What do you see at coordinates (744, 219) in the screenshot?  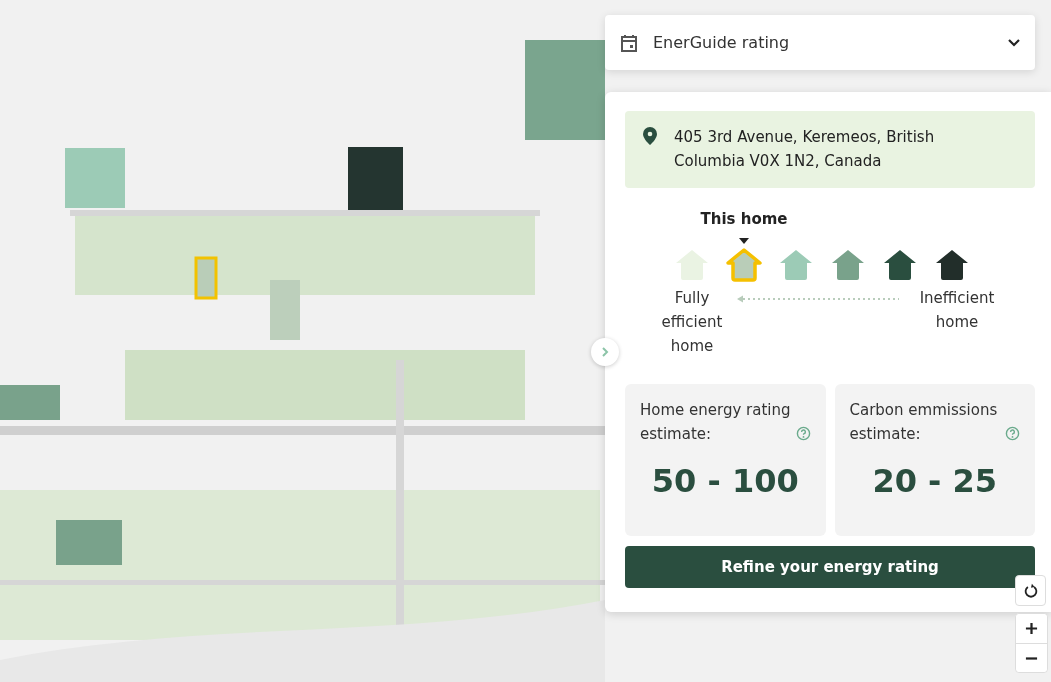 I see `this-home-label: This home` at bounding box center [744, 219].